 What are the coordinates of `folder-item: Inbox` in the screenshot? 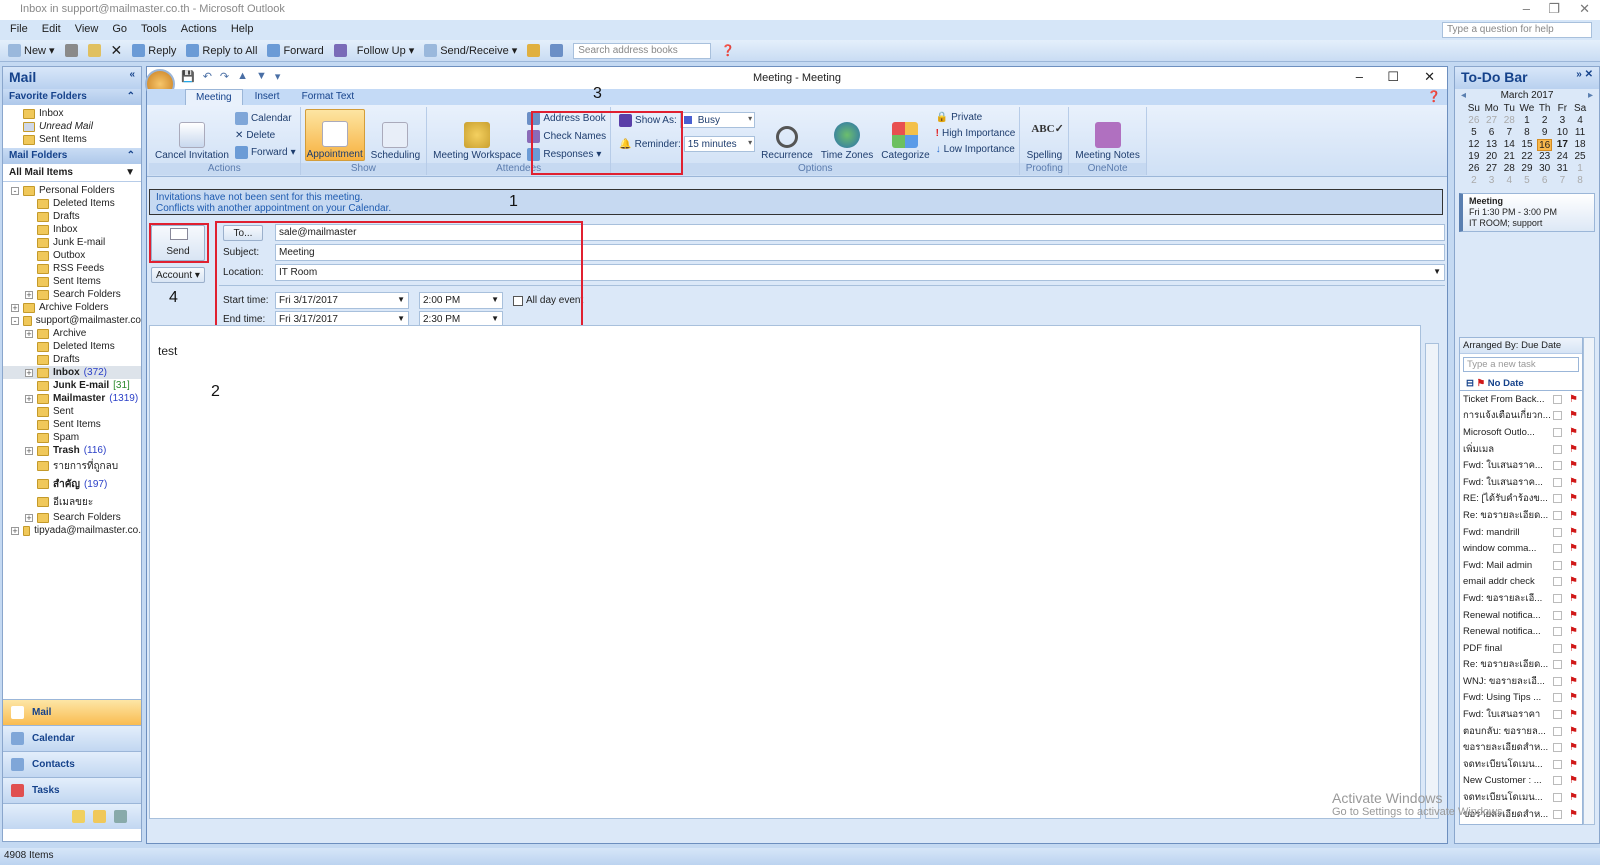 It's located at (72, 229).